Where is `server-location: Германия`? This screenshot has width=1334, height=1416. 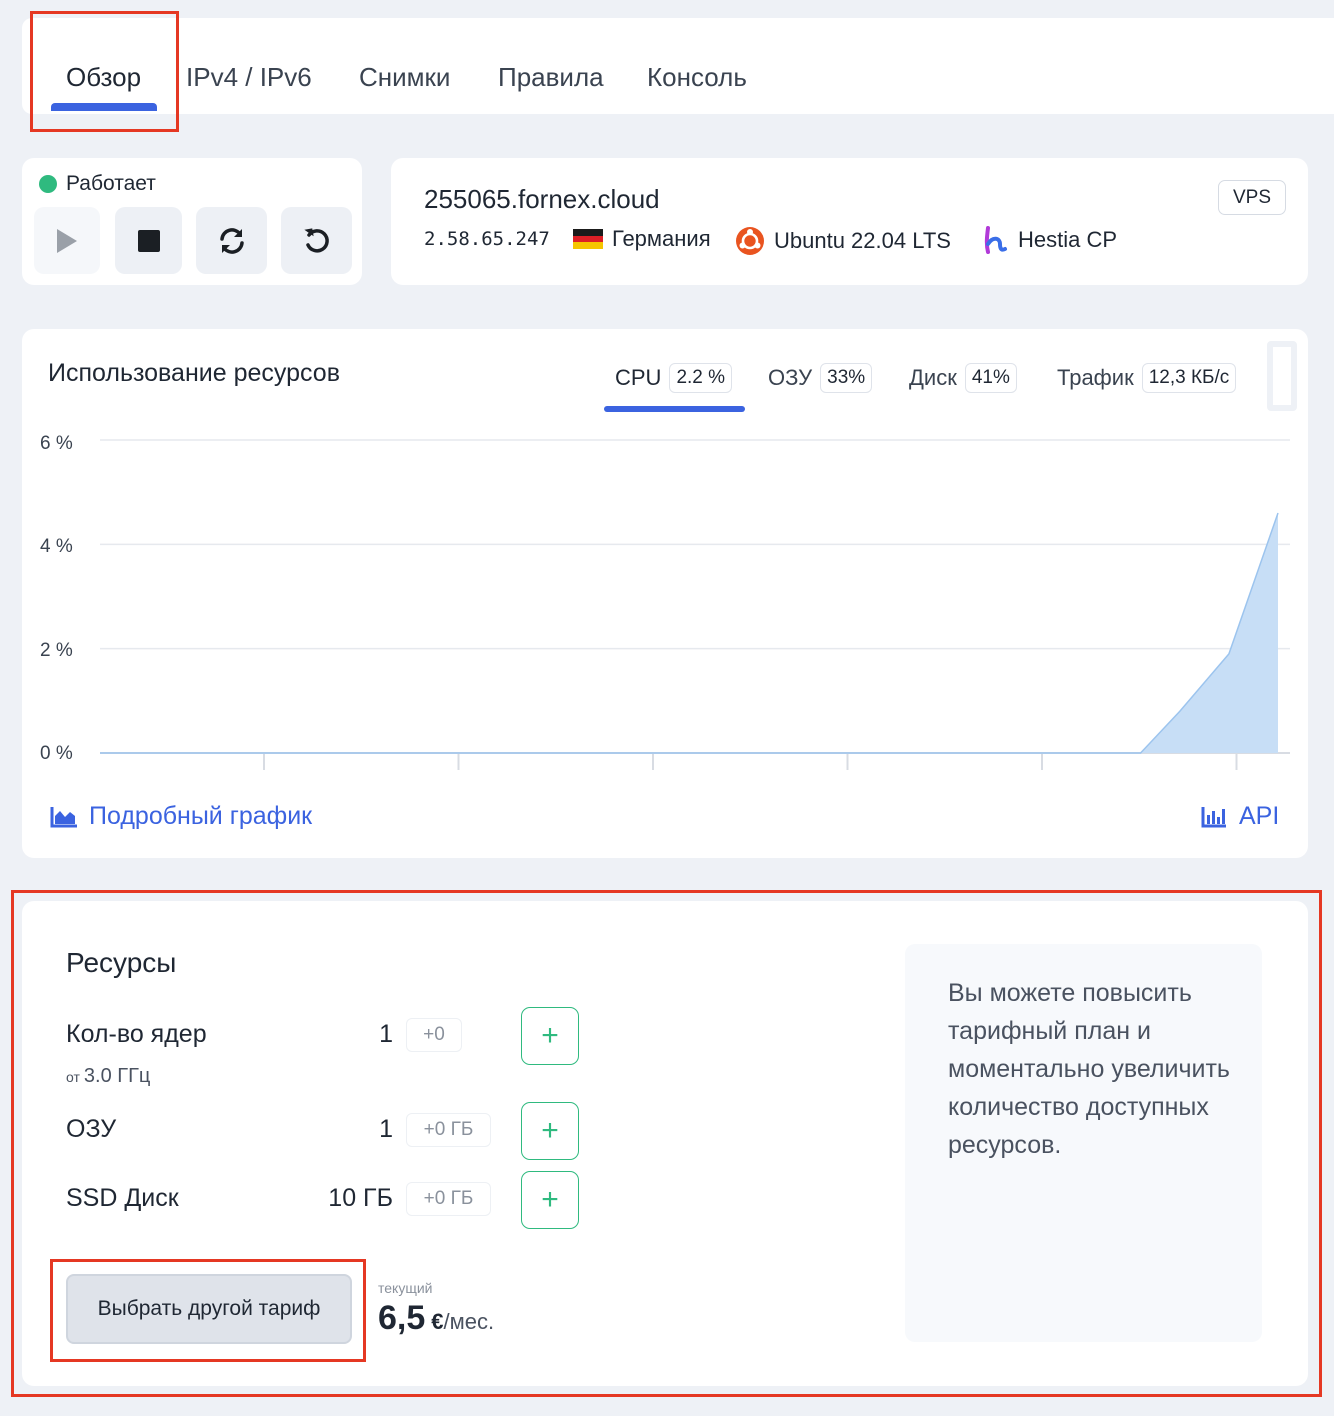 server-location: Германия is located at coordinates (642, 239).